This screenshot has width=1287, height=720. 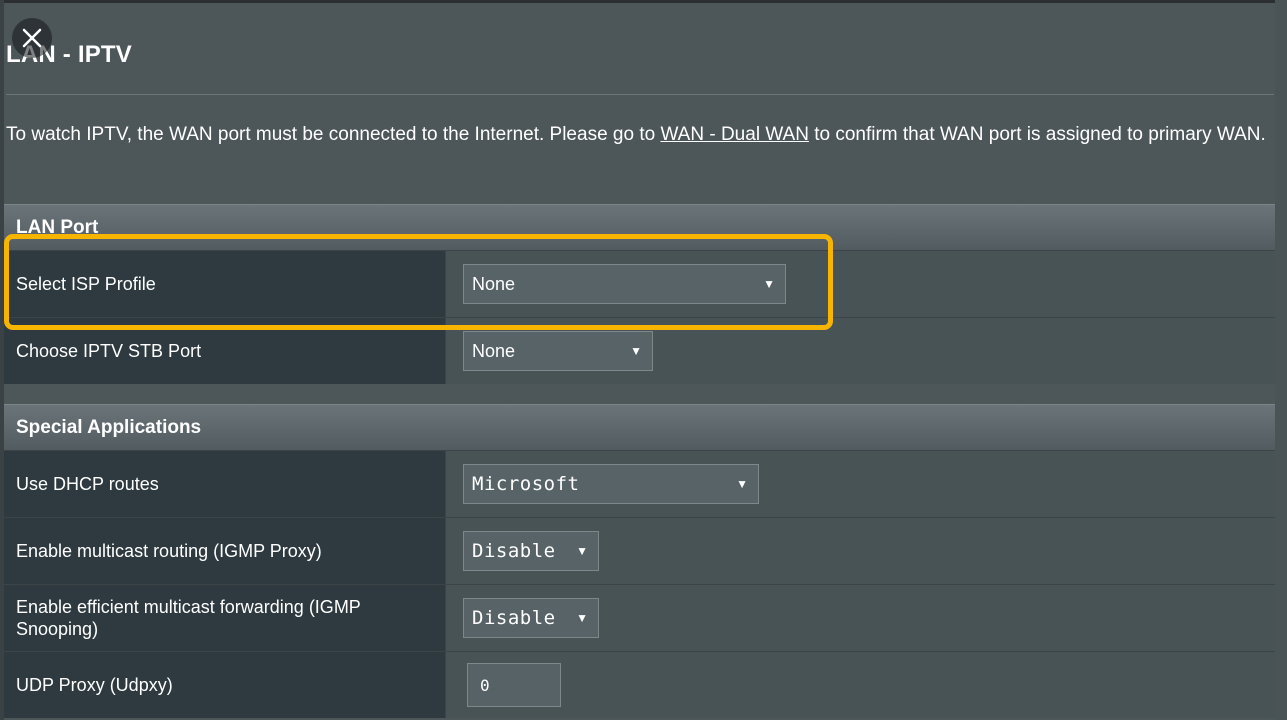 What do you see at coordinates (860, 685) in the screenshot?
I see `udpxy-value-cell: 0` at bounding box center [860, 685].